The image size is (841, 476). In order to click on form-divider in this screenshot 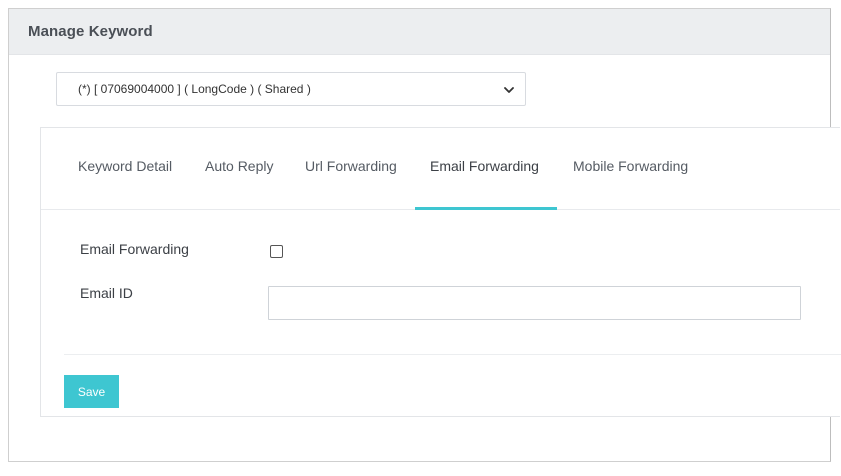, I will do `click(452, 354)`.